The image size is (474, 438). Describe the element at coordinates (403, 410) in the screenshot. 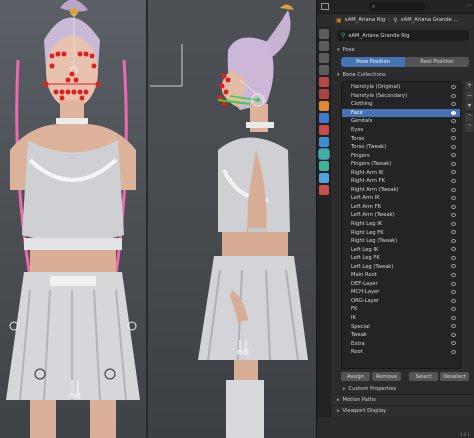

I see `viewport-display-section: ▸ Viewport Display` at that location.